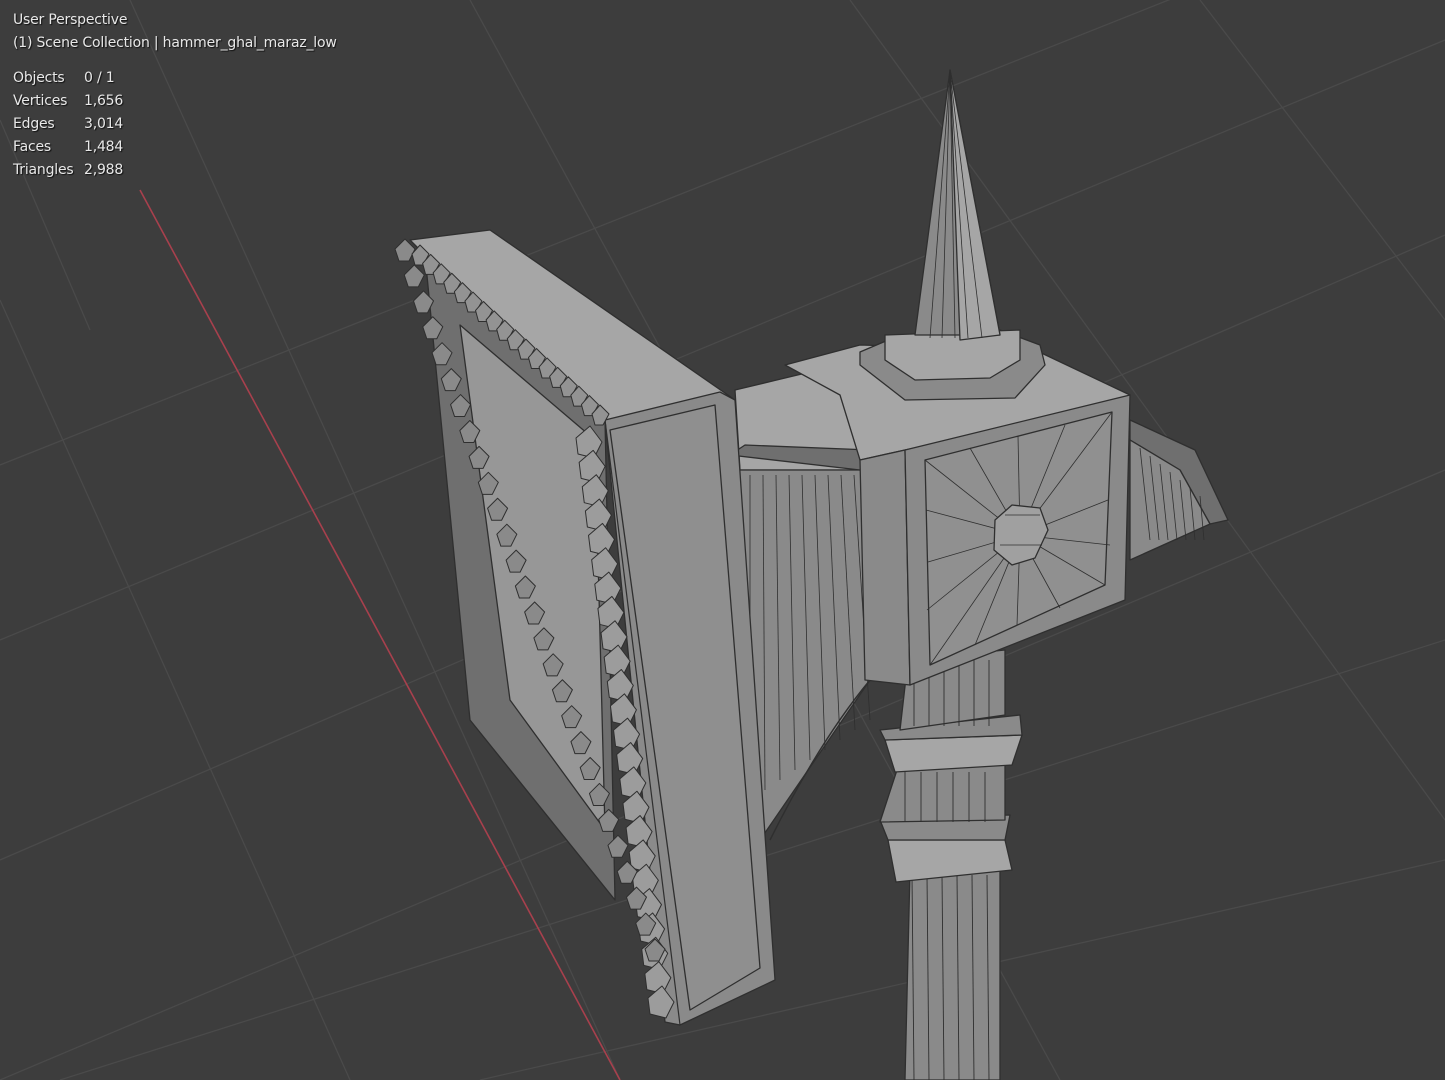 The width and height of the screenshot is (1445, 1080). What do you see at coordinates (414, 276) in the screenshot?
I see `edge-stud` at bounding box center [414, 276].